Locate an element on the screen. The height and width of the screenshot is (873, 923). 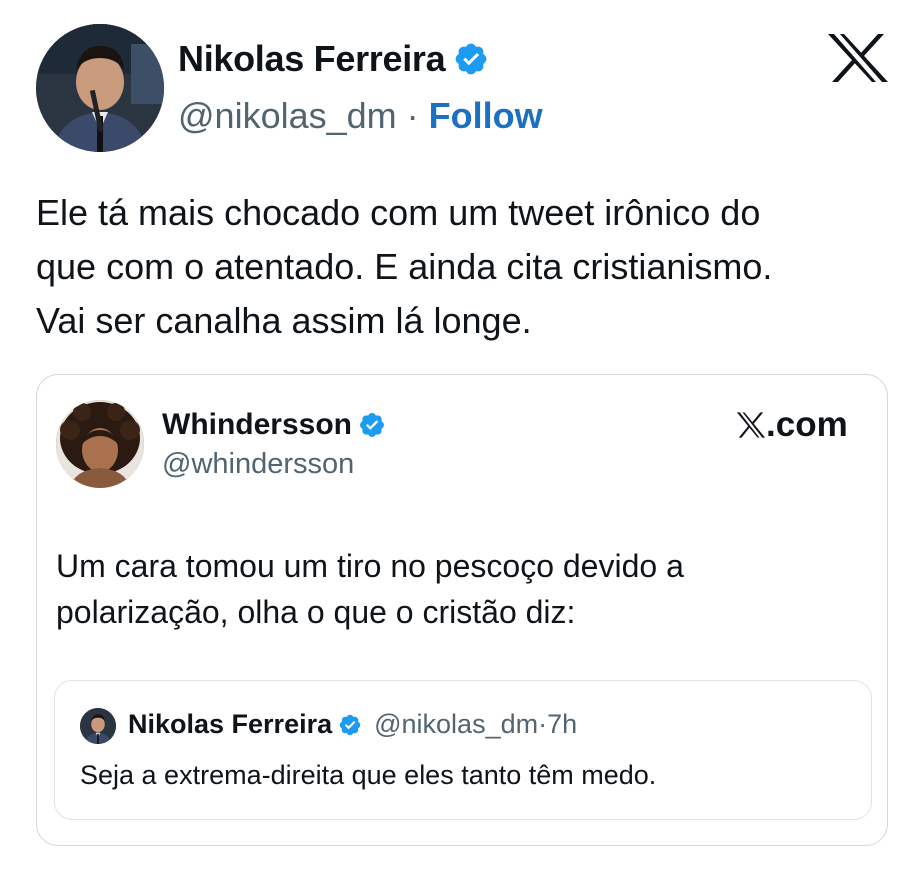
card-author-name-row: Whindersson is located at coordinates (274, 425).